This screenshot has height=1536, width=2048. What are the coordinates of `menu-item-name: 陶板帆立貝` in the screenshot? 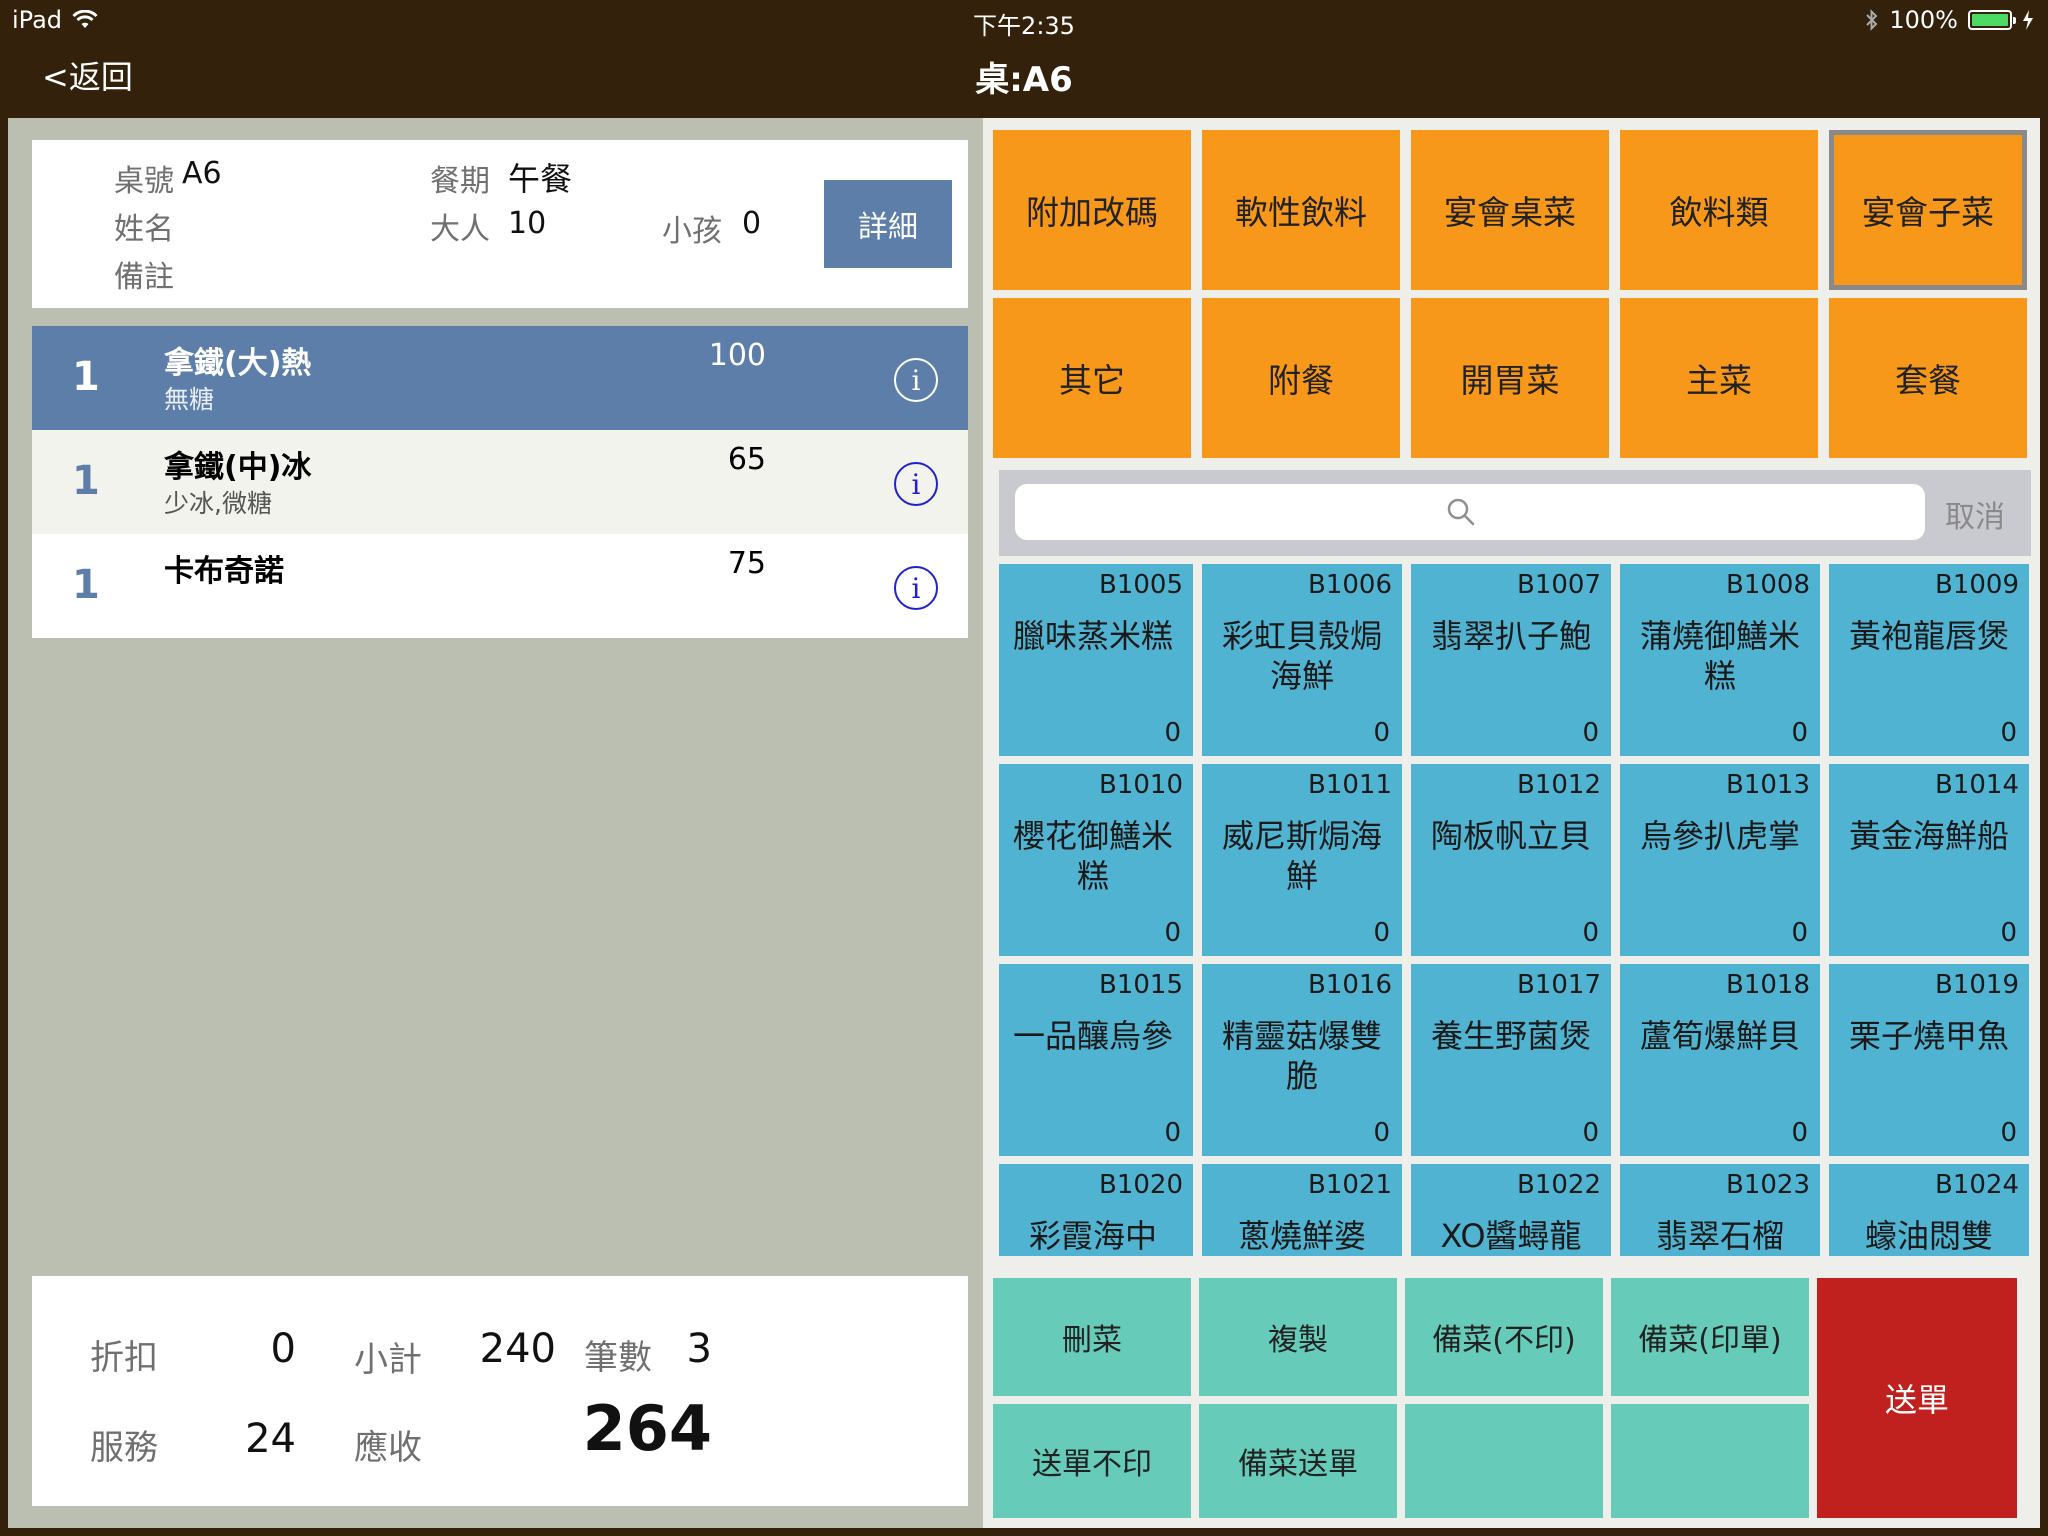 It's located at (1510, 836).